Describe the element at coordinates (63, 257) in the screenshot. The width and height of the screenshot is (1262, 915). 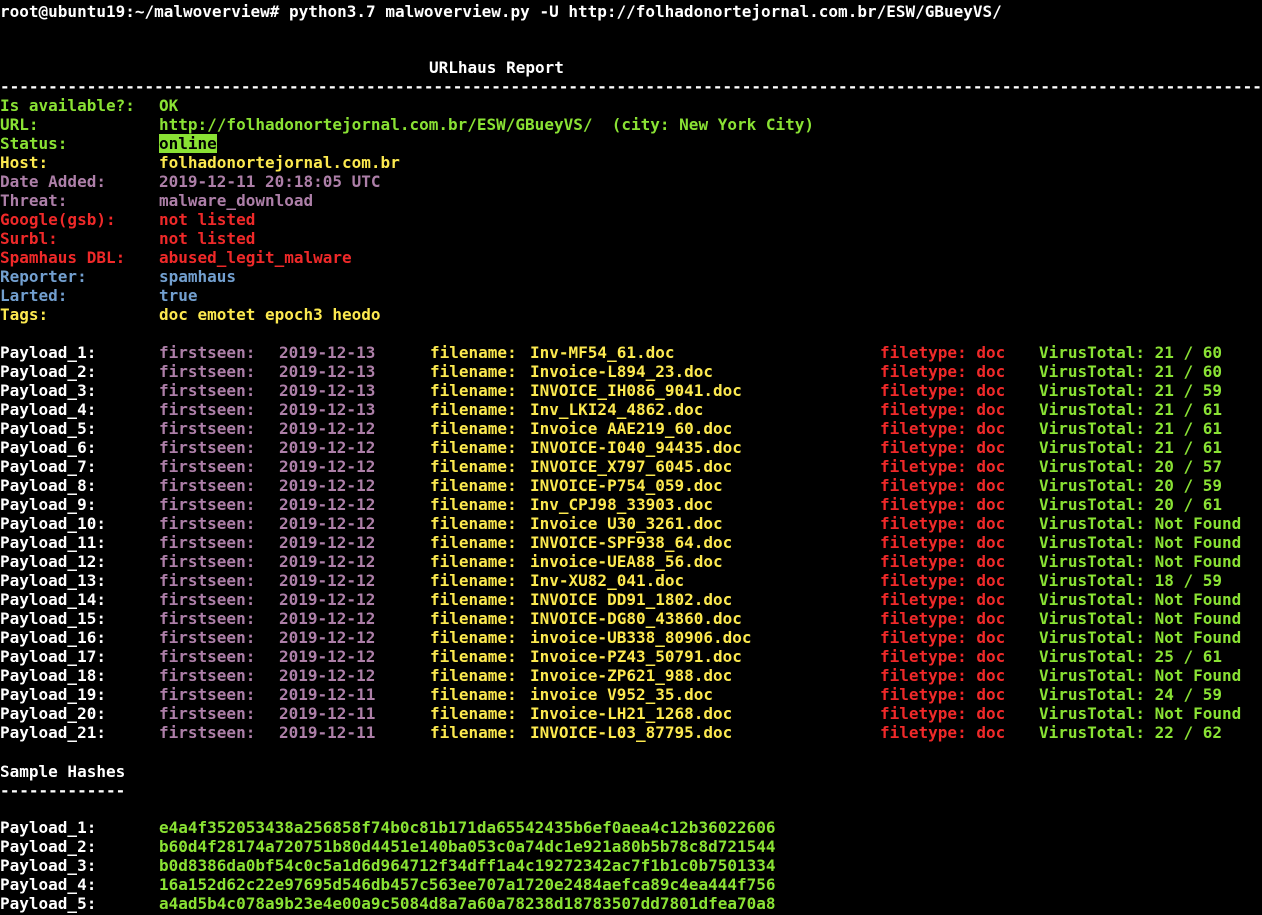
I see `field-label: Spamhaus DBL:` at that location.